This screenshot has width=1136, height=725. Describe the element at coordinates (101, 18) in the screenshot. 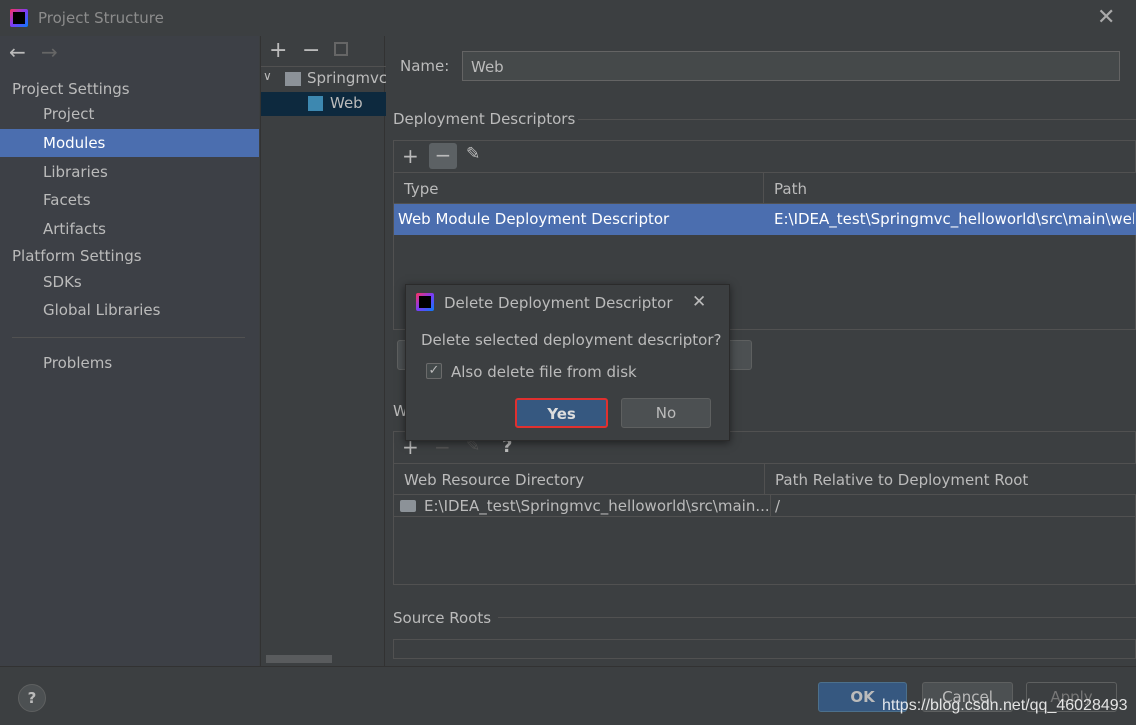

I see `window-title: Project Structure` at that location.